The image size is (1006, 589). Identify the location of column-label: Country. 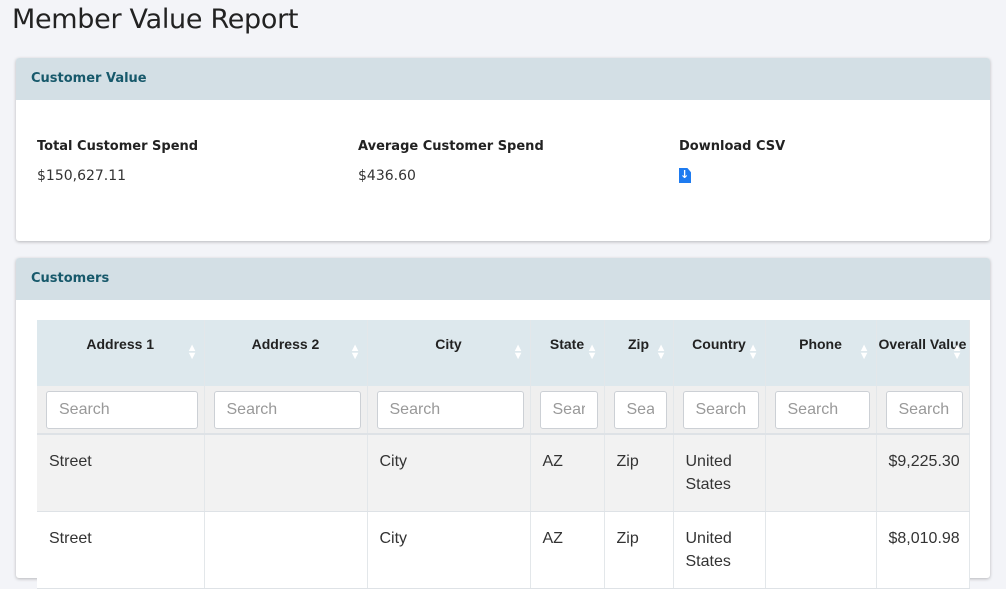
(719, 344).